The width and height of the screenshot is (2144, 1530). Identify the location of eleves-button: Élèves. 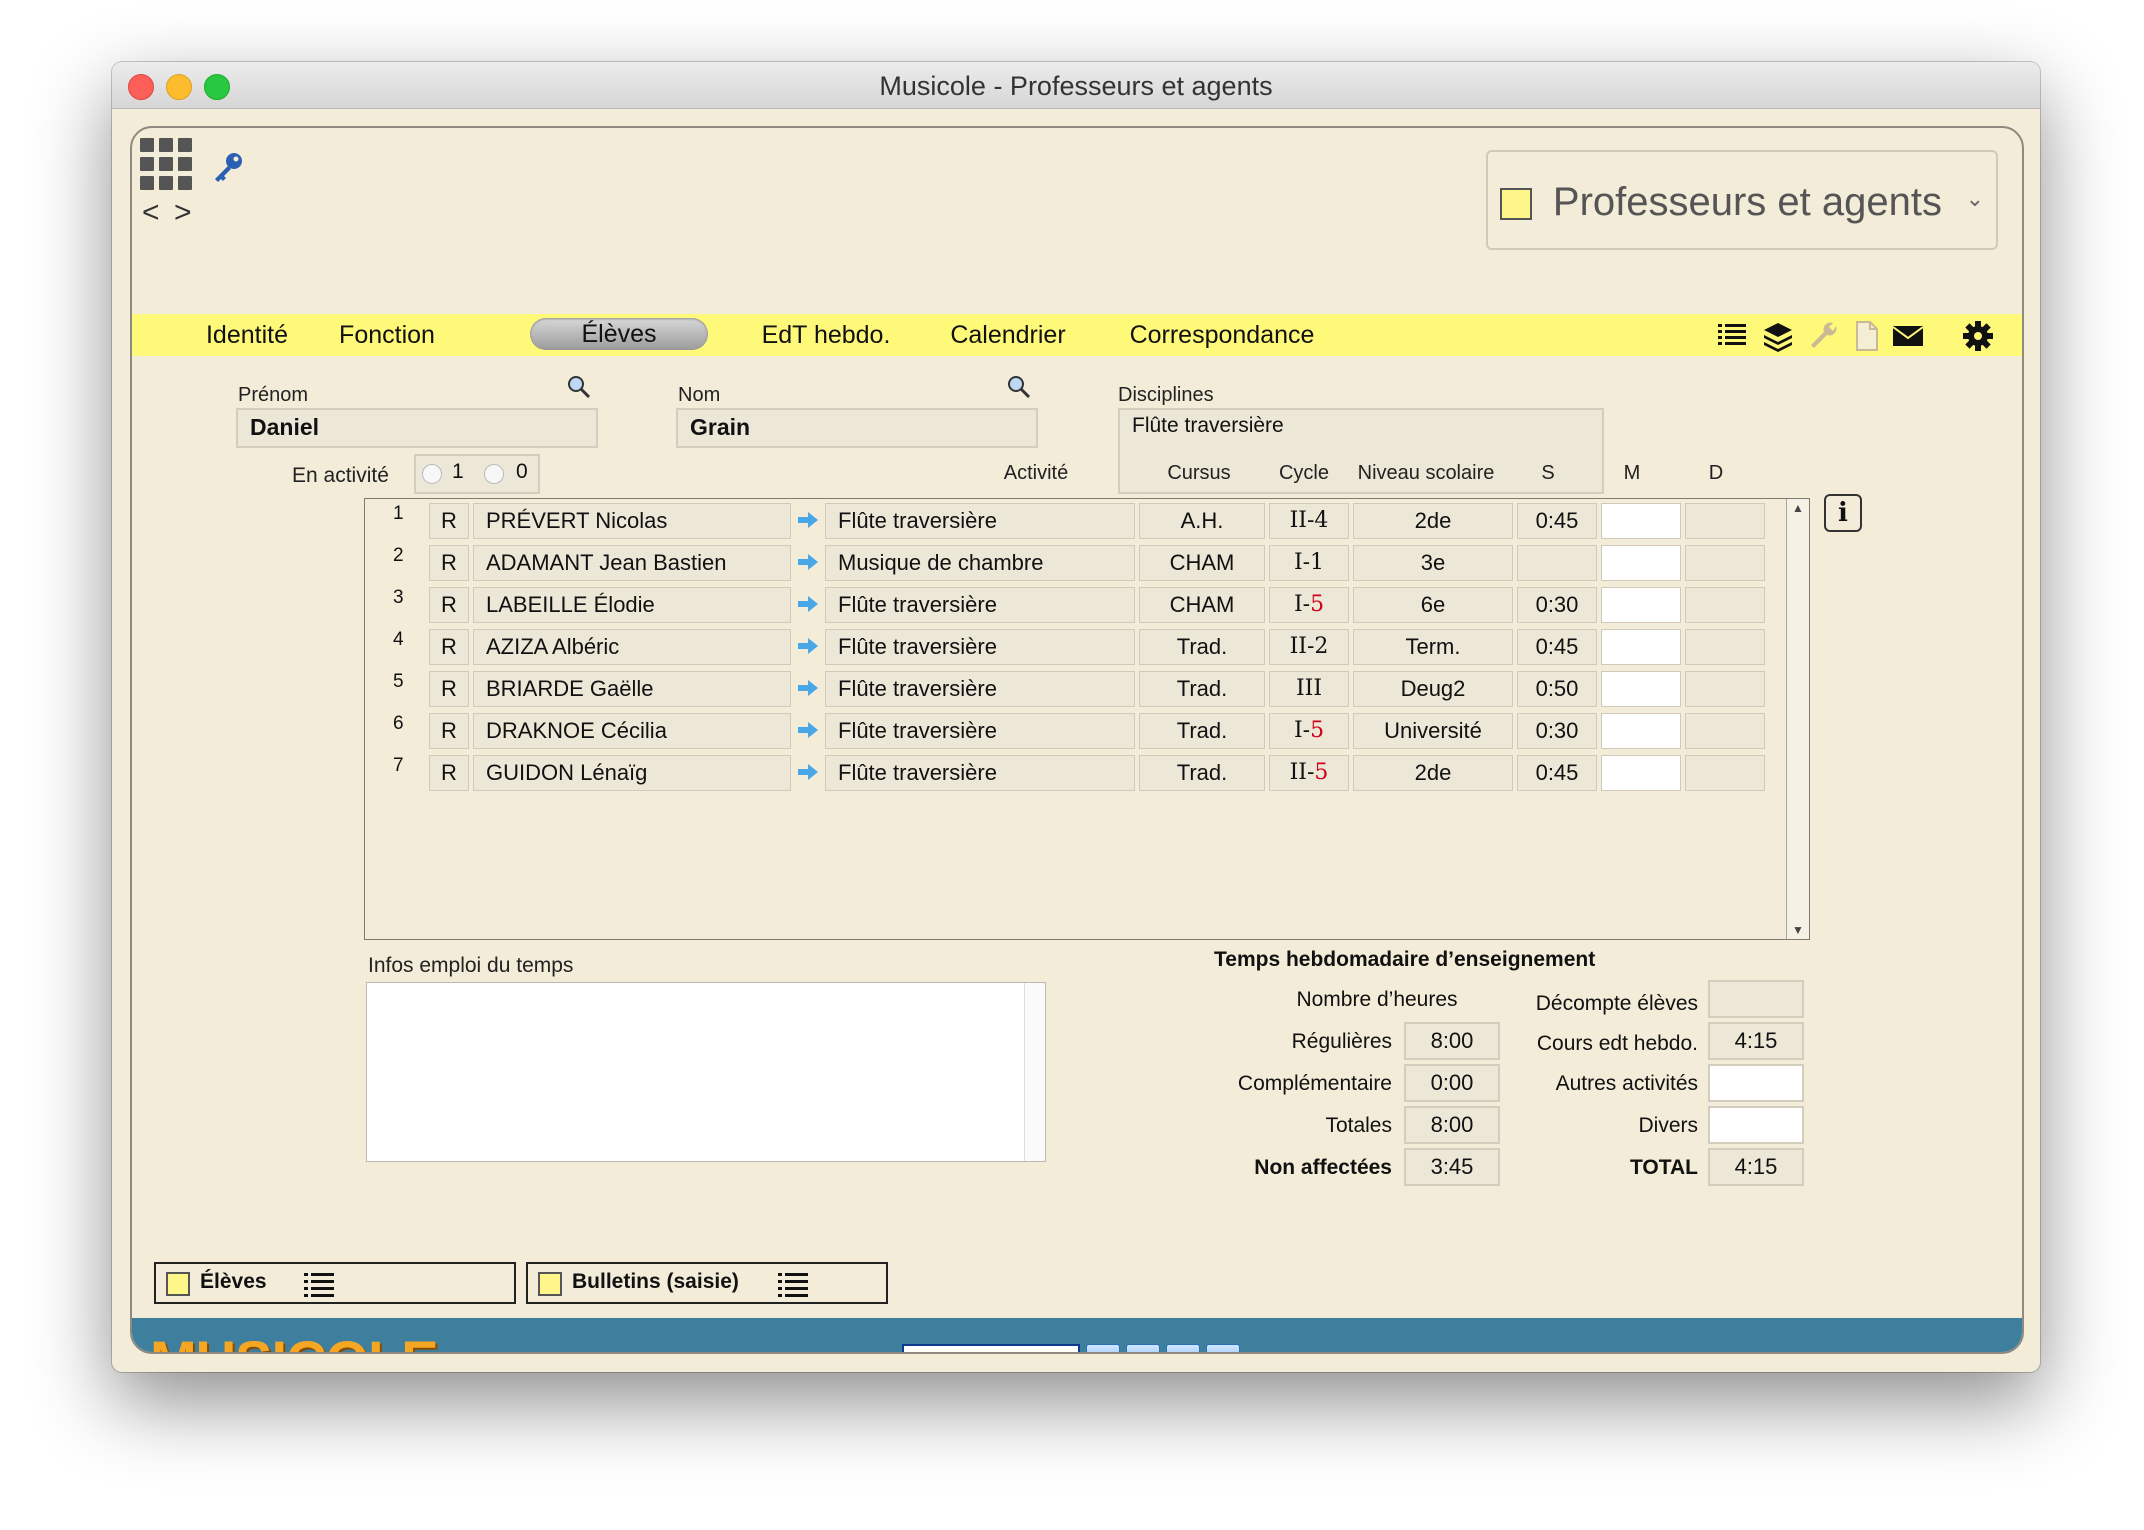
(335, 1283).